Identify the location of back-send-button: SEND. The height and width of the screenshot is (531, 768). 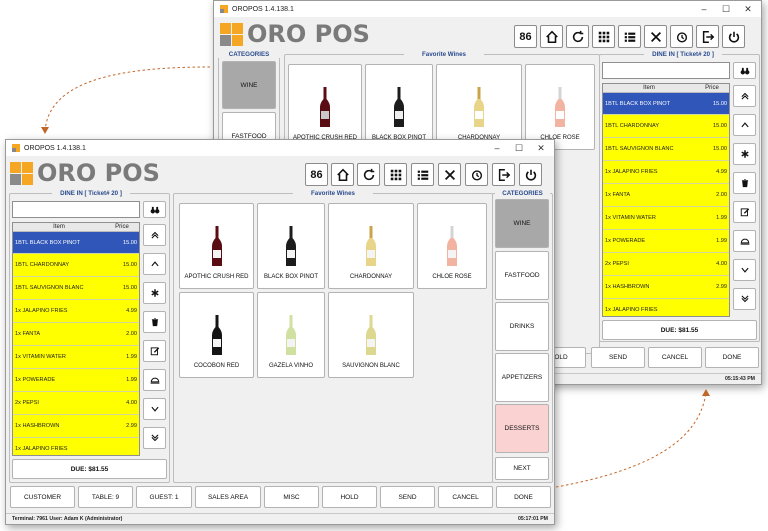
(618, 357).